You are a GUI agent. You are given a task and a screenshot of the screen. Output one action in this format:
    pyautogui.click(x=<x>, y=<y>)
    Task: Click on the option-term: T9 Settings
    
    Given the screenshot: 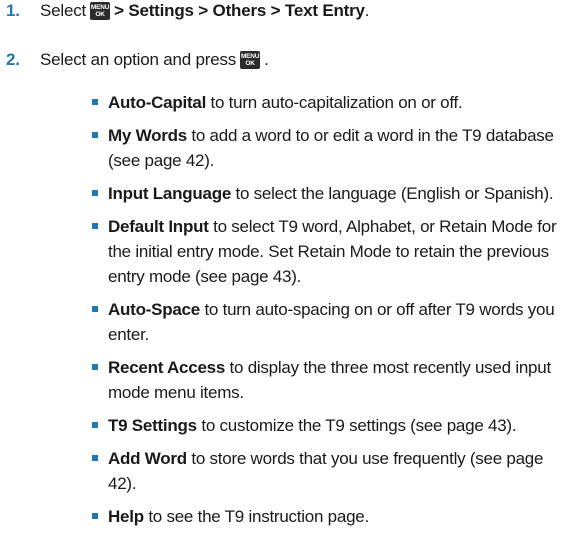 What is the action you would take?
    pyautogui.click(x=152, y=425)
    